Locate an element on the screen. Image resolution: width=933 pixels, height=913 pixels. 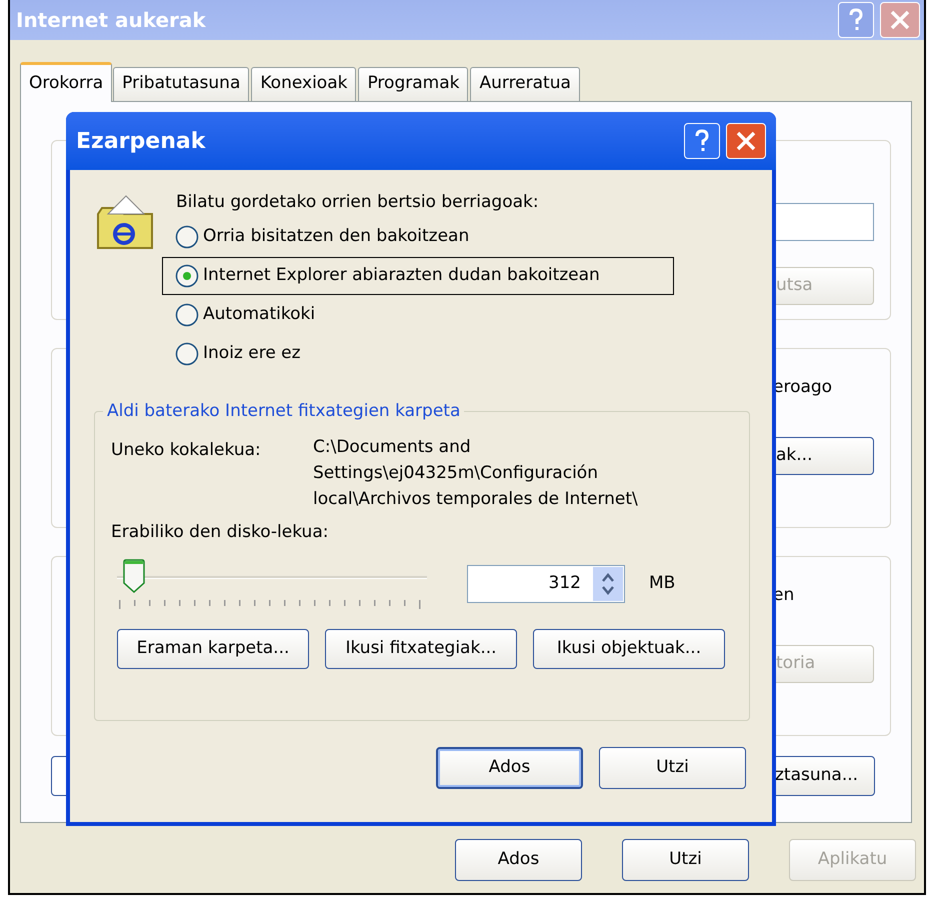
prompt-text: Bilatu gordetako orrien bertsio berriagoak: is located at coordinates (358, 202).